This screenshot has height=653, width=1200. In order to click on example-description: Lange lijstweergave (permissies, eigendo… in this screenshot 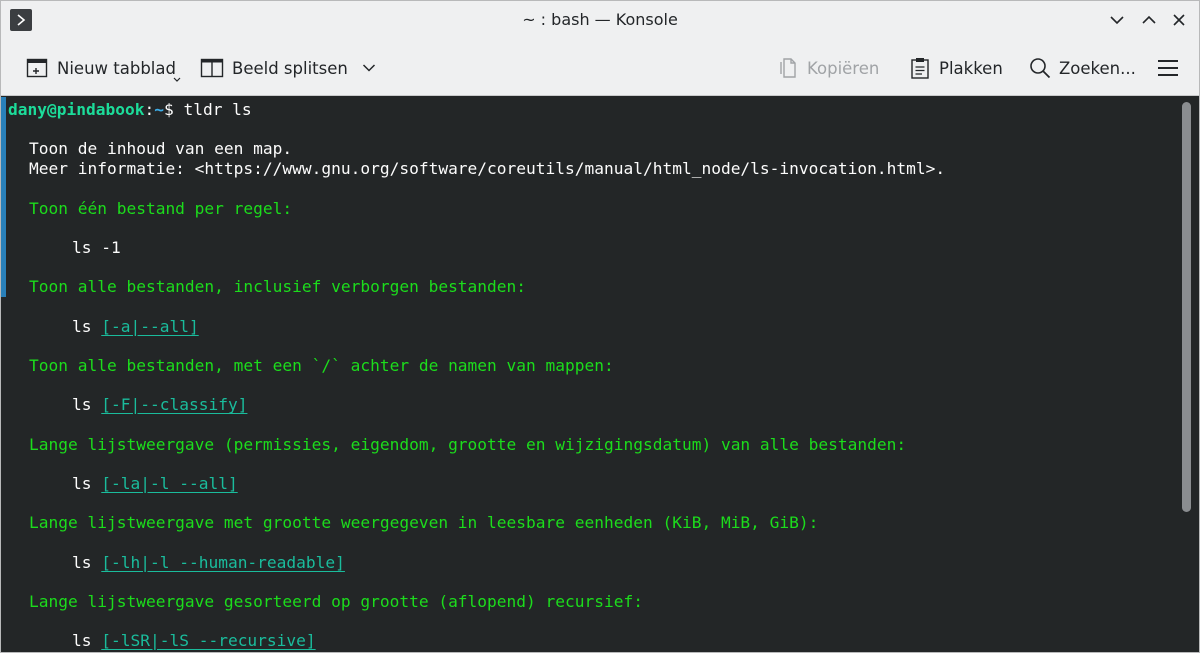, I will do `click(468, 444)`.